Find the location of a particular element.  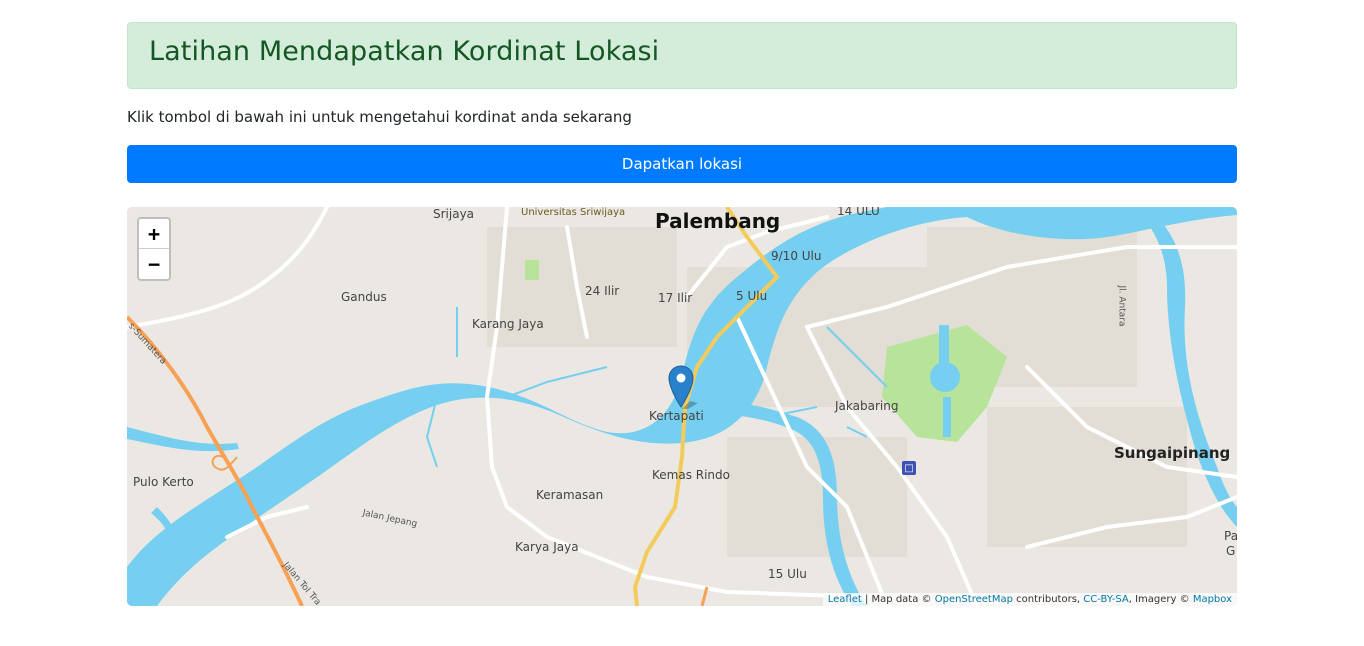

get-location-button: Dapatkan lokasi is located at coordinates (682, 164).